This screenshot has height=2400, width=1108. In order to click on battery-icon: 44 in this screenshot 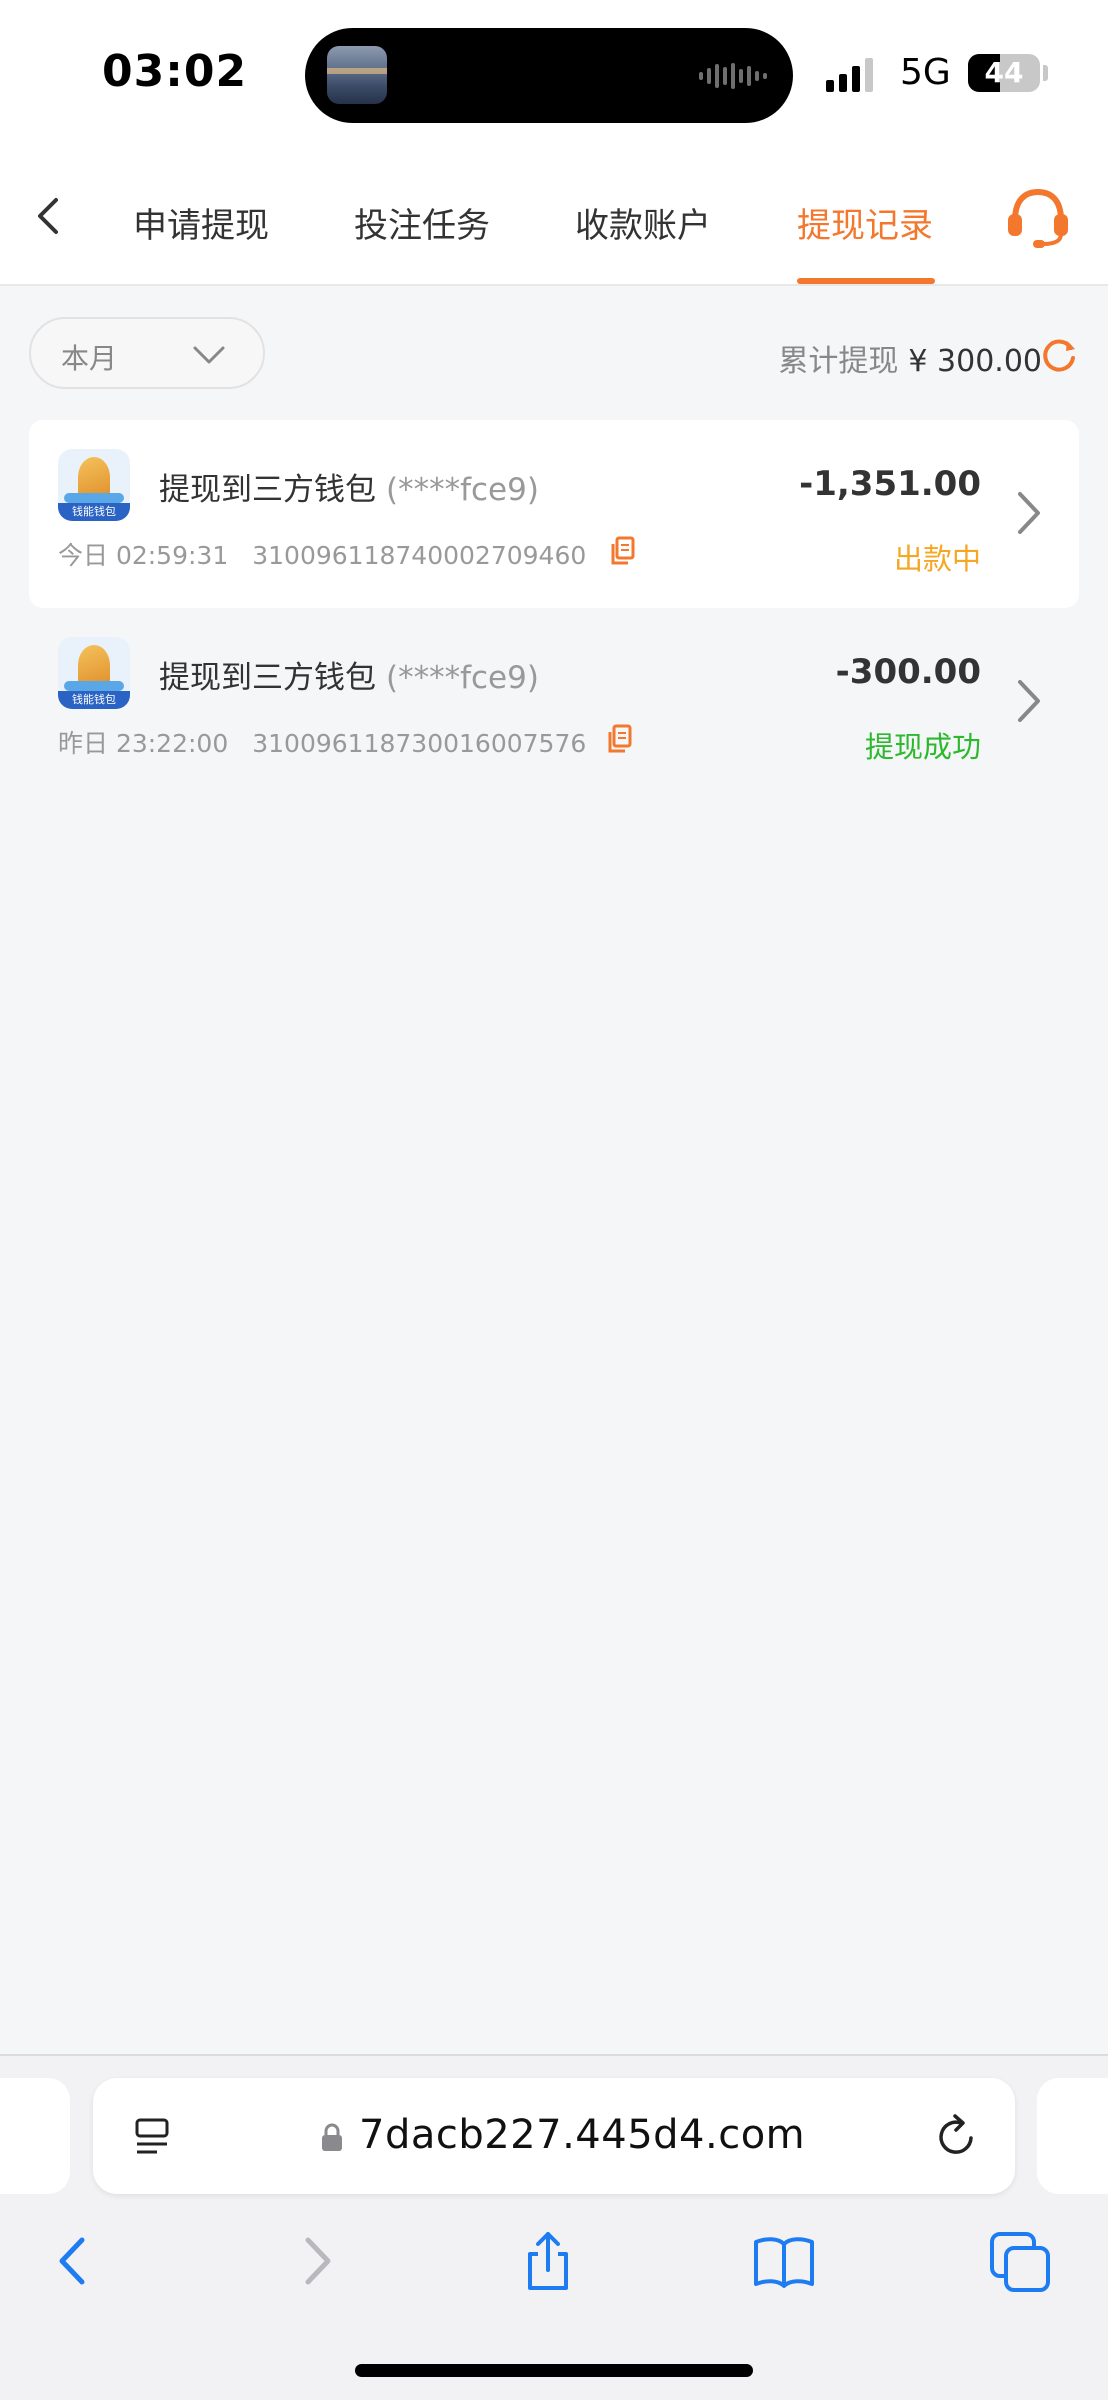, I will do `click(1004, 73)`.